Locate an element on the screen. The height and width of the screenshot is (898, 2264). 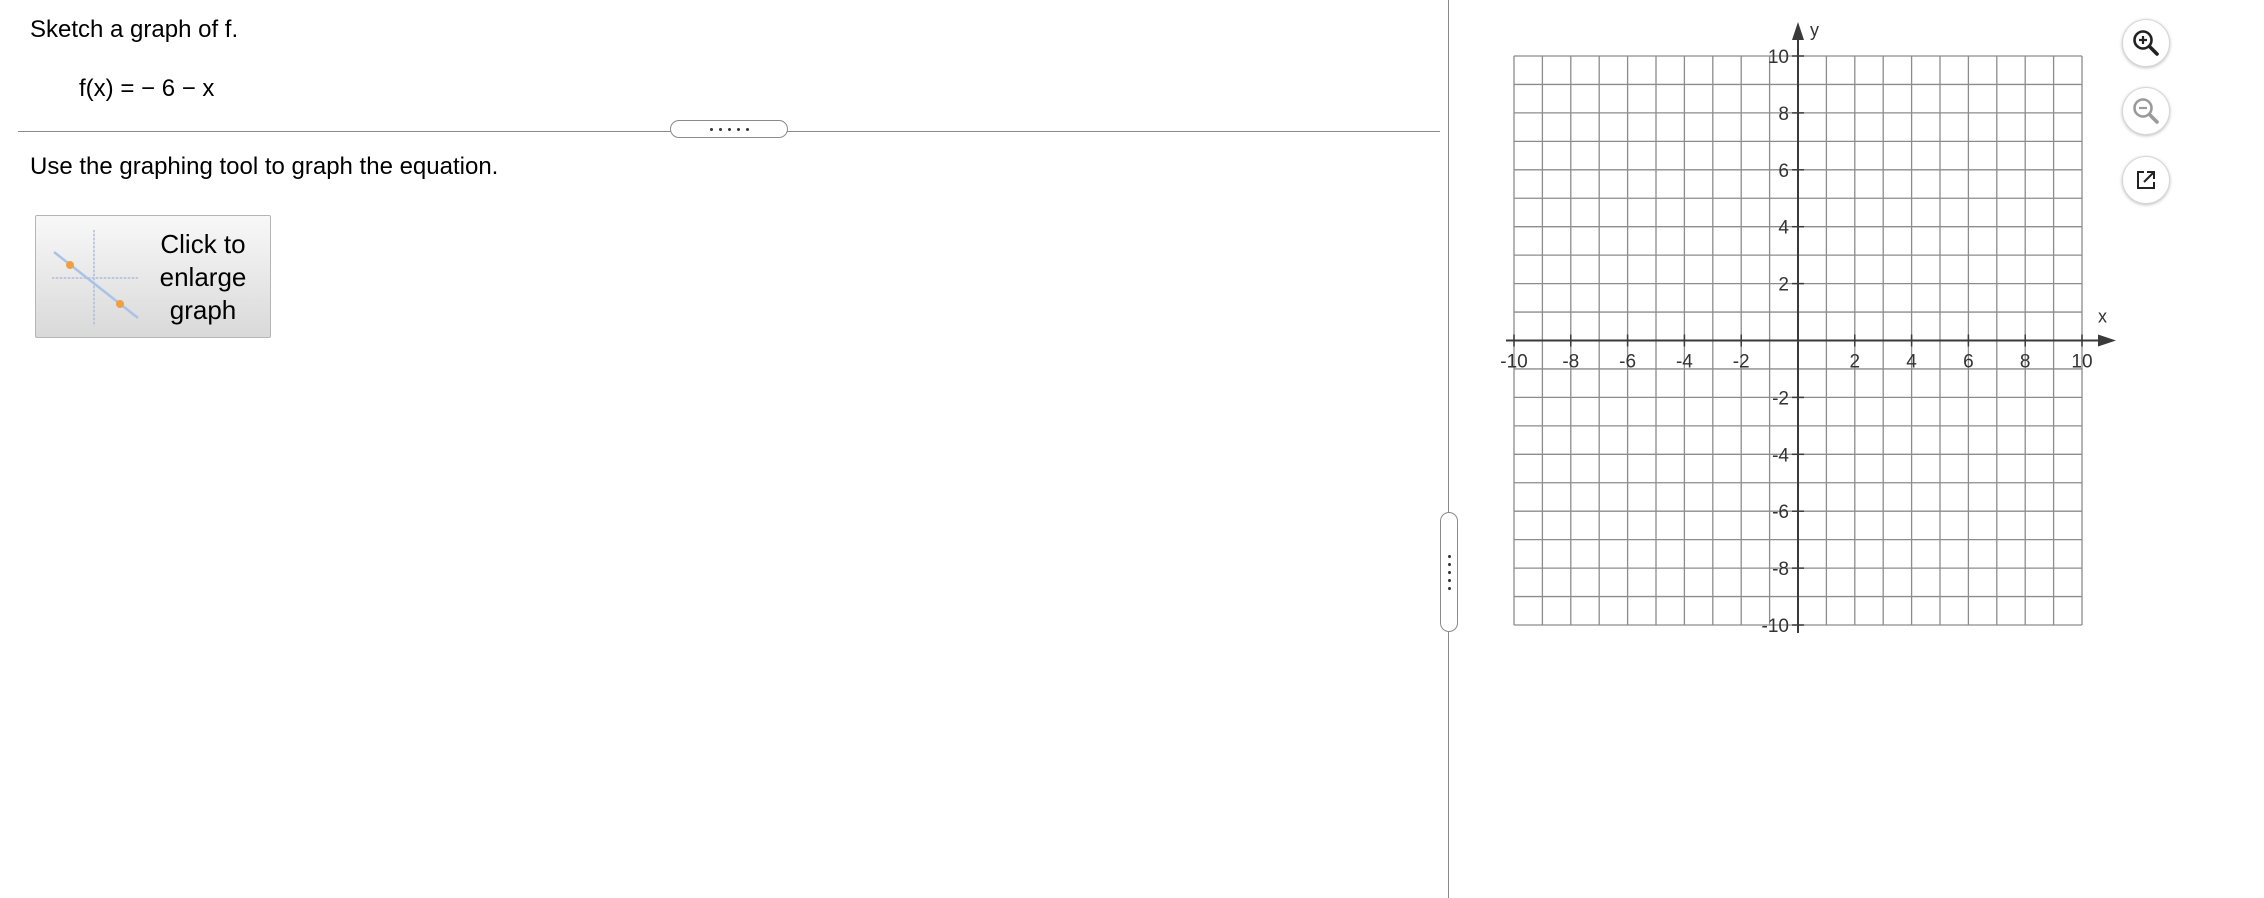
zoom-out-button is located at coordinates (2146, 111).